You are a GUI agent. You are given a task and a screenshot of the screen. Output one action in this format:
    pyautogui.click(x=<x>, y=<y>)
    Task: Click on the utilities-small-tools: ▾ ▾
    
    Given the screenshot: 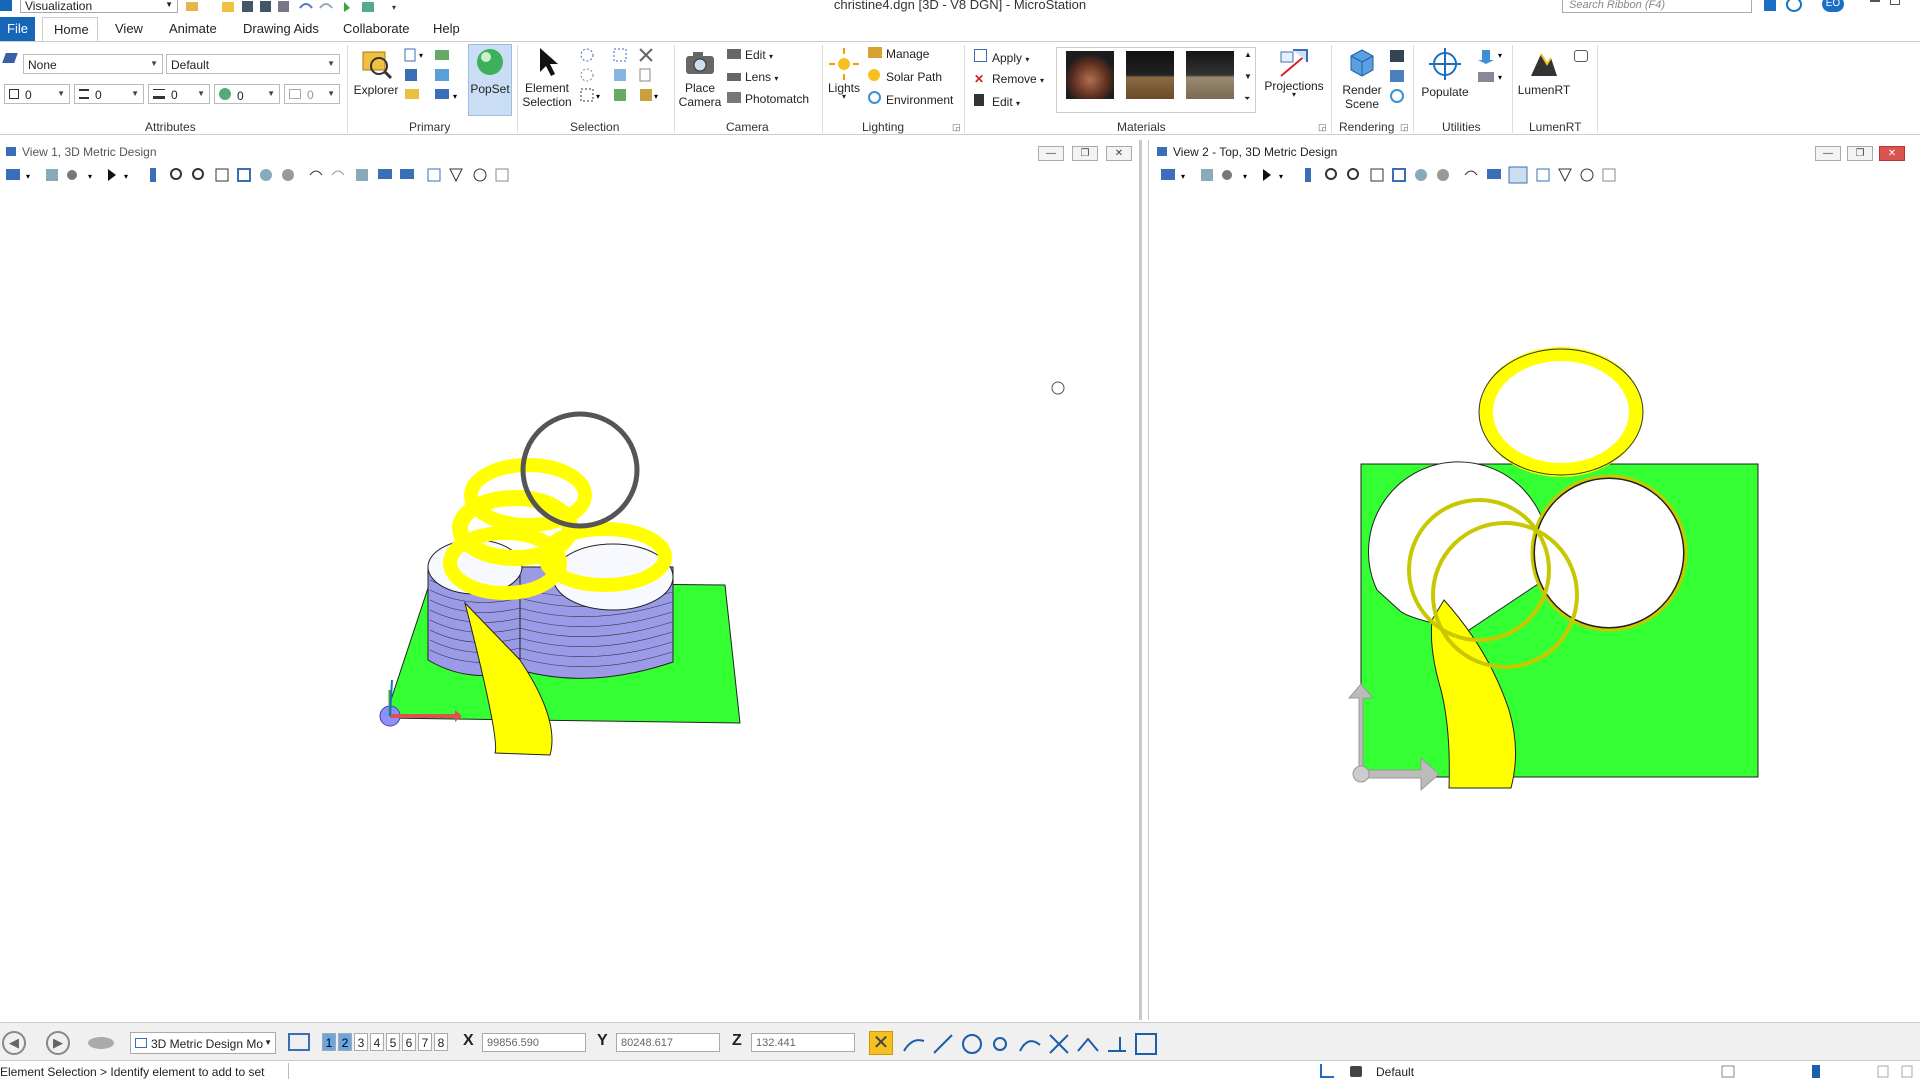 What is the action you would take?
    pyautogui.click(x=1491, y=68)
    